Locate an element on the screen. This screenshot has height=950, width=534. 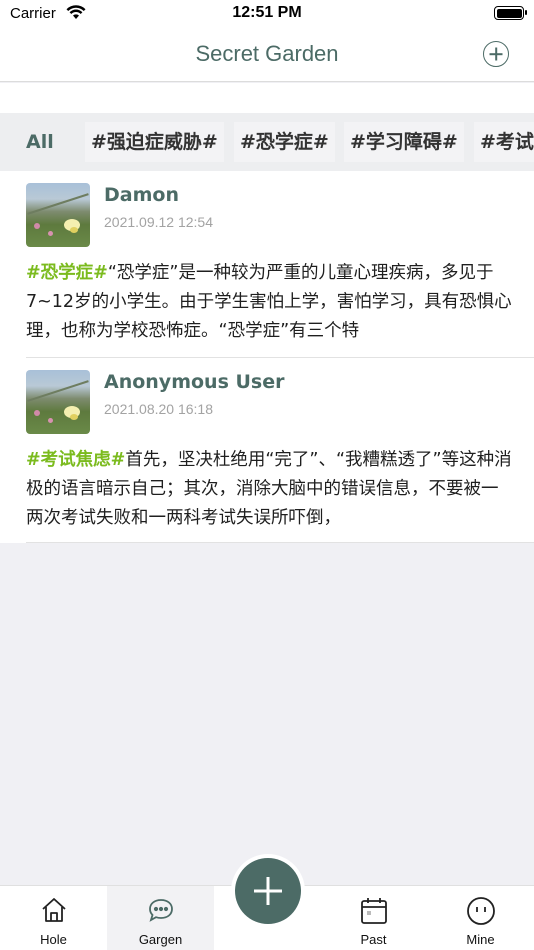
tab-label: Gargen is located at coordinates (160, 939).